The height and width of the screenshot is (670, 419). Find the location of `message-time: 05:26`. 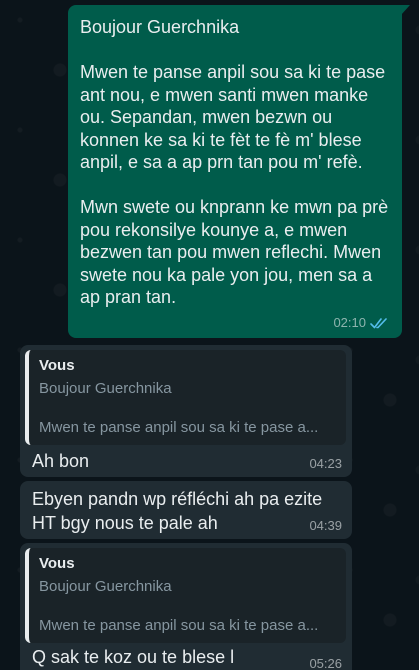

message-time: 05:26 is located at coordinates (325, 663).